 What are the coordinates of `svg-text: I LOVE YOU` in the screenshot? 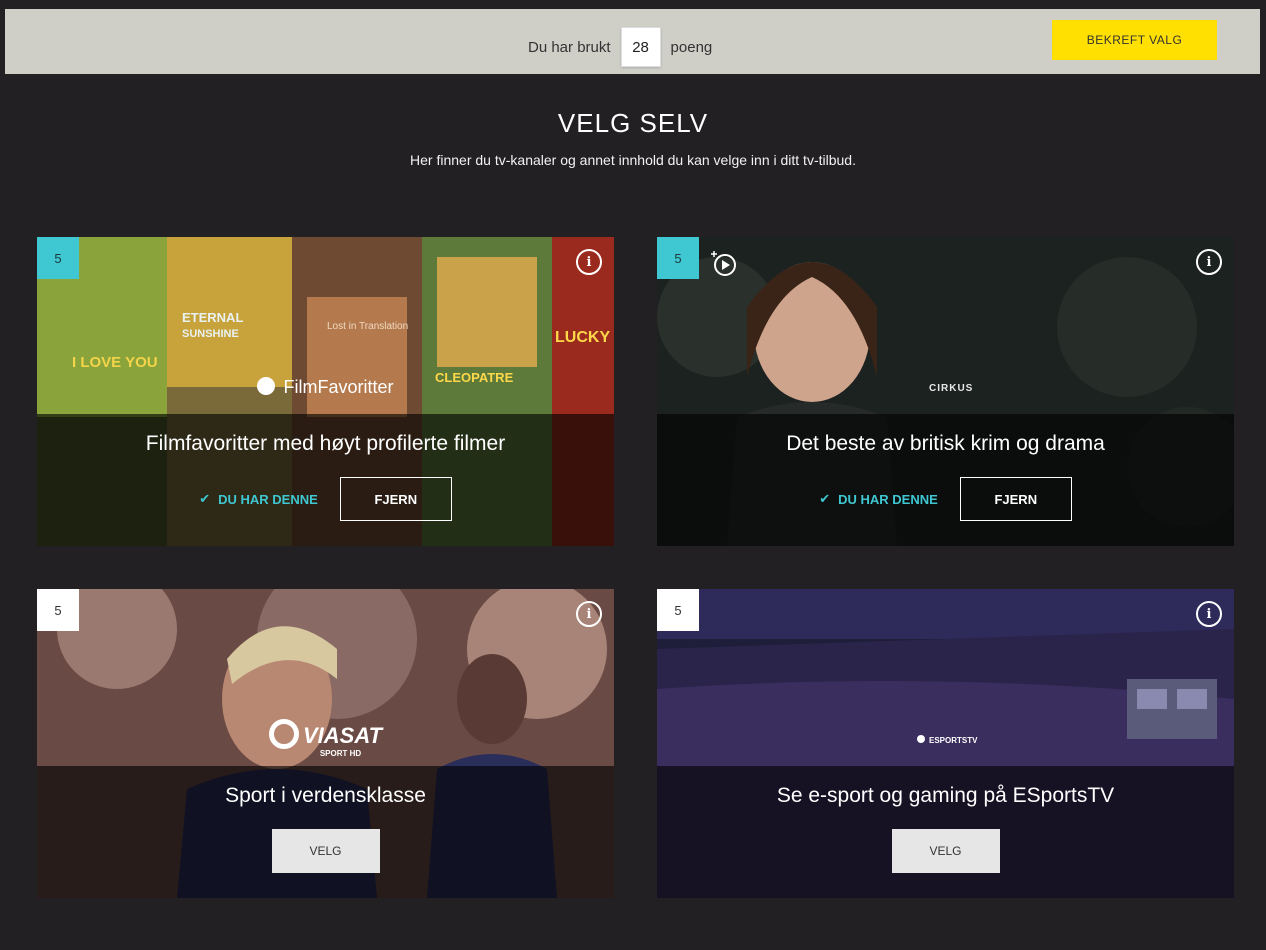 It's located at (115, 362).